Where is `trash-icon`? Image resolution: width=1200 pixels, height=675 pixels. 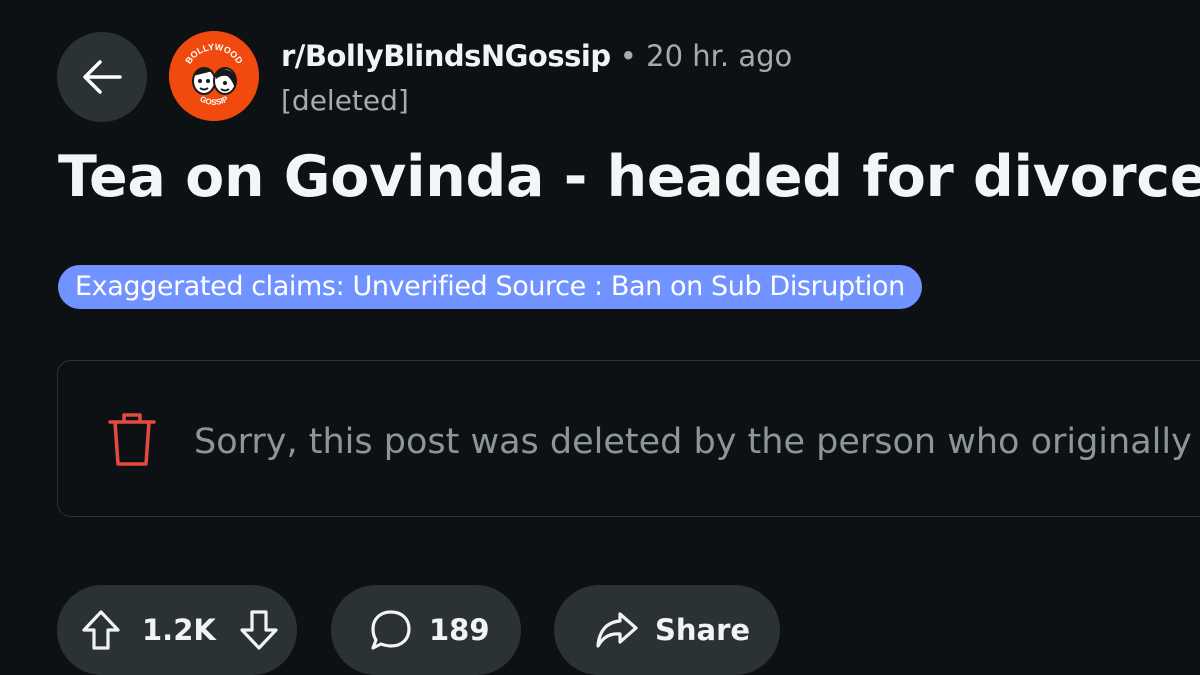
trash-icon is located at coordinates (132, 439).